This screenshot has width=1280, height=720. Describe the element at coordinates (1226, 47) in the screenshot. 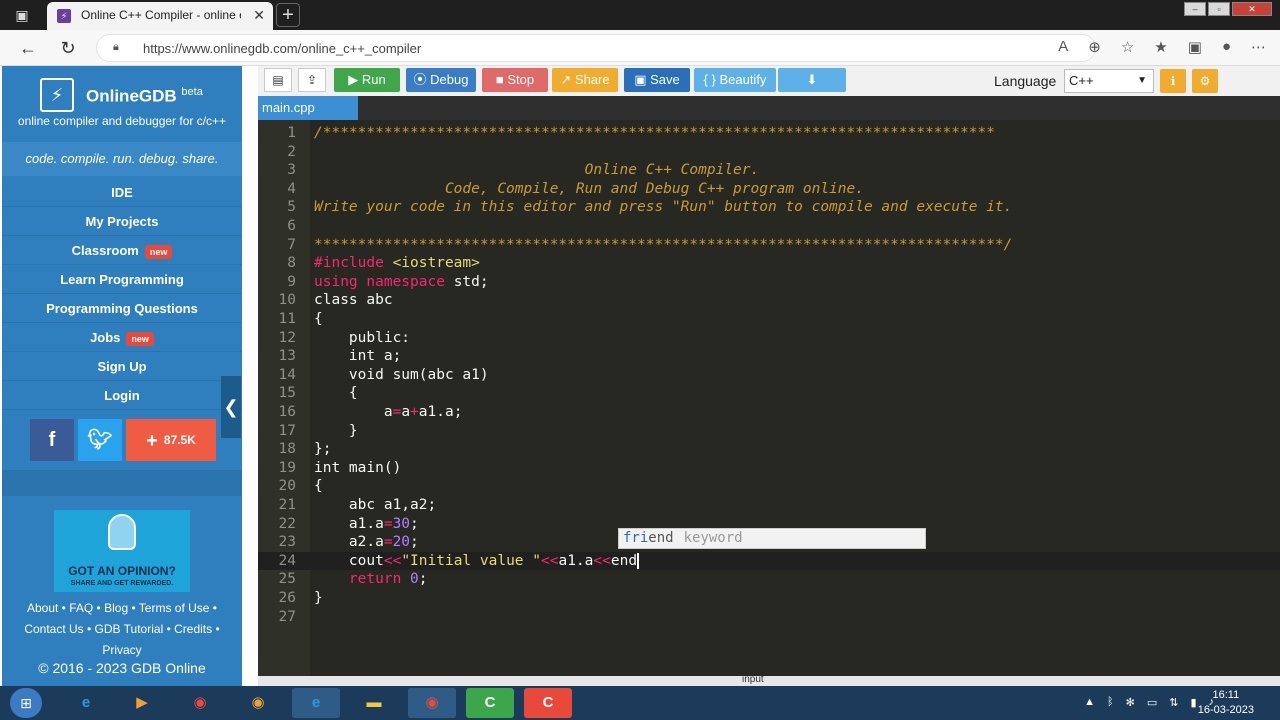

I see `profile-icon: ●` at that location.